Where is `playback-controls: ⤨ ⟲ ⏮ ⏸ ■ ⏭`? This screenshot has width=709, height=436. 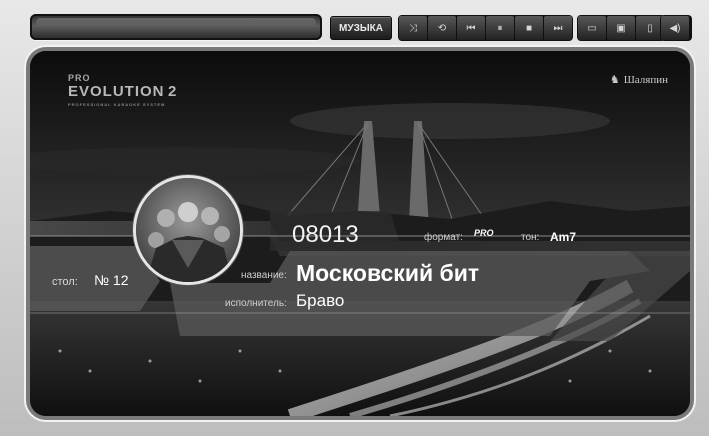 playback-controls: ⤨ ⟲ ⏮ ⏸ ■ ⏭ is located at coordinates (485, 28).